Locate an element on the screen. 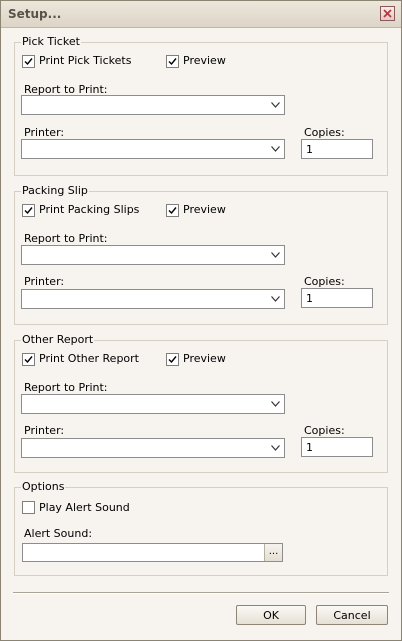 The image size is (402, 641). alert-sound-label: Alert Sound: is located at coordinates (58, 533).